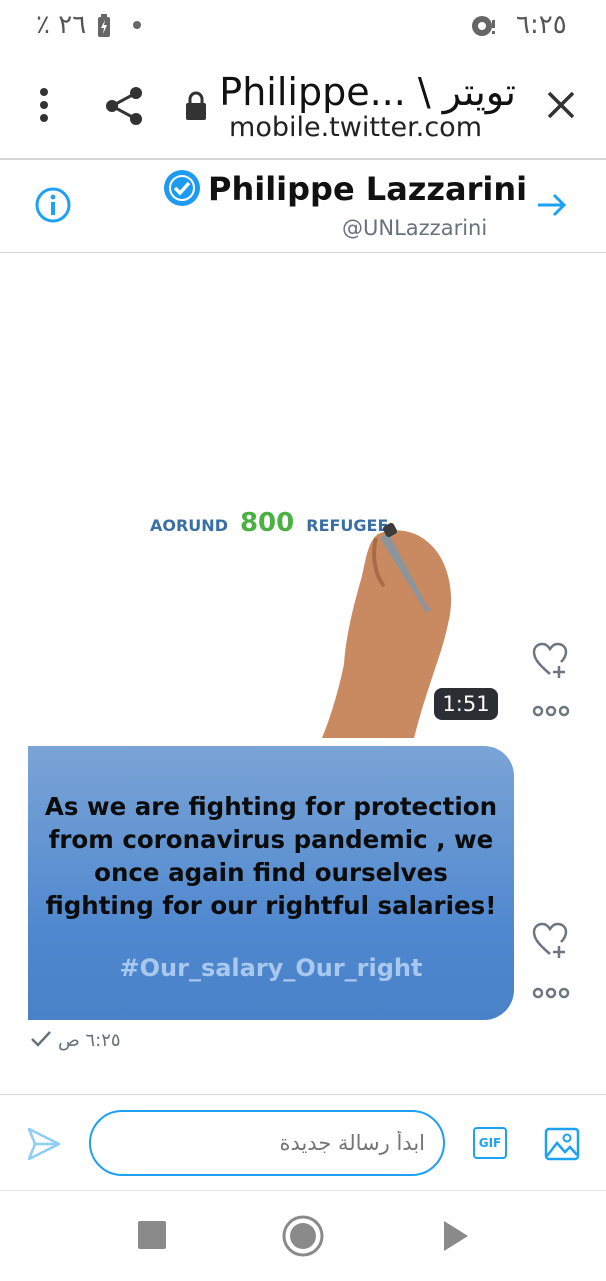  I want to click on image-hashtag: #Our_salary_Our_right, so click(271, 968).